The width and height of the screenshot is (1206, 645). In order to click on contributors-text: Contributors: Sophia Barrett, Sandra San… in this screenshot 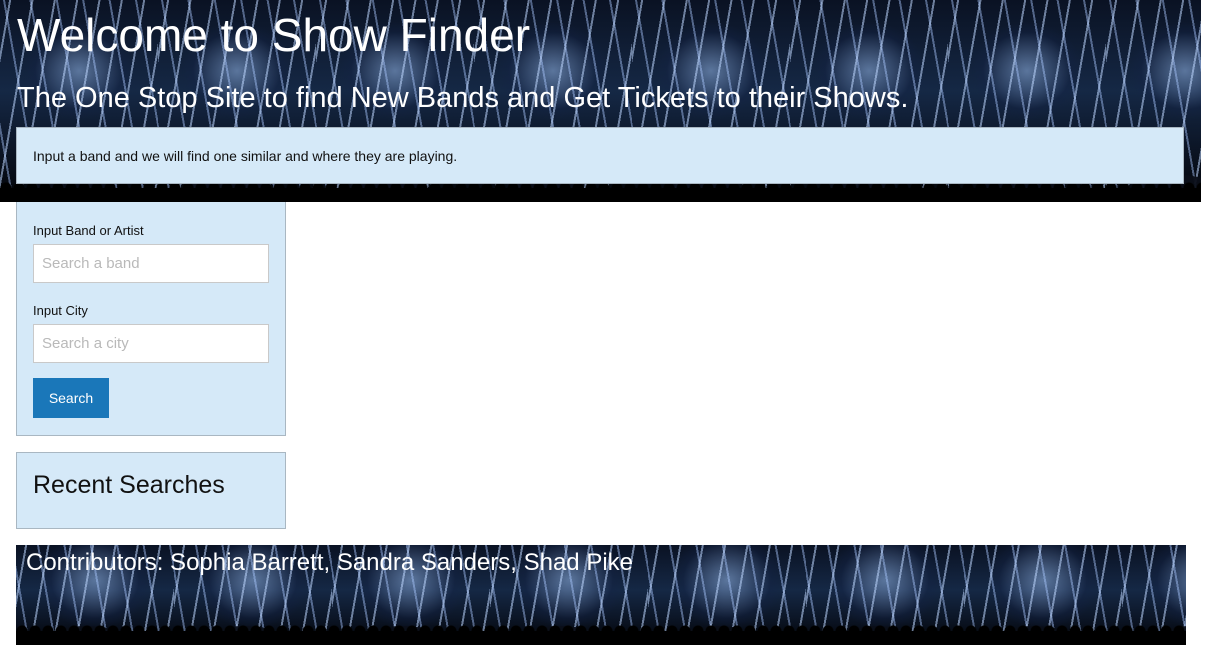, I will do `click(330, 562)`.